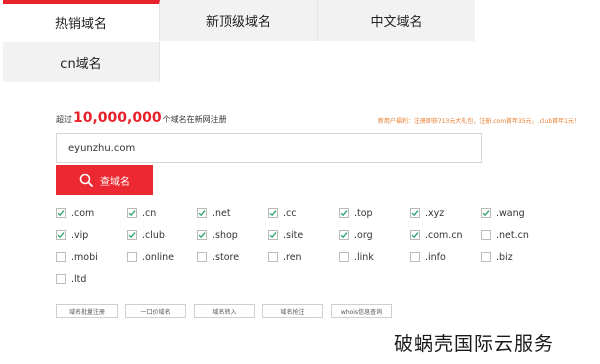 The height and width of the screenshot is (364, 600). I want to click on tld-label: .ren, so click(292, 257).